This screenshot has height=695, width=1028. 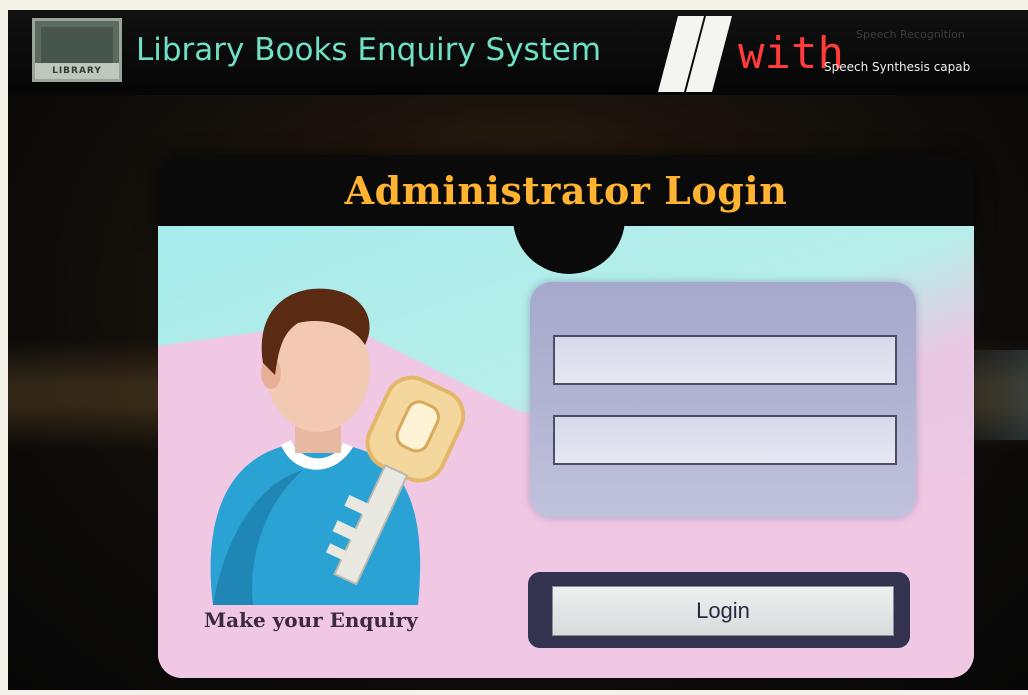 What do you see at coordinates (723, 400) in the screenshot?
I see `credentials-box` at bounding box center [723, 400].